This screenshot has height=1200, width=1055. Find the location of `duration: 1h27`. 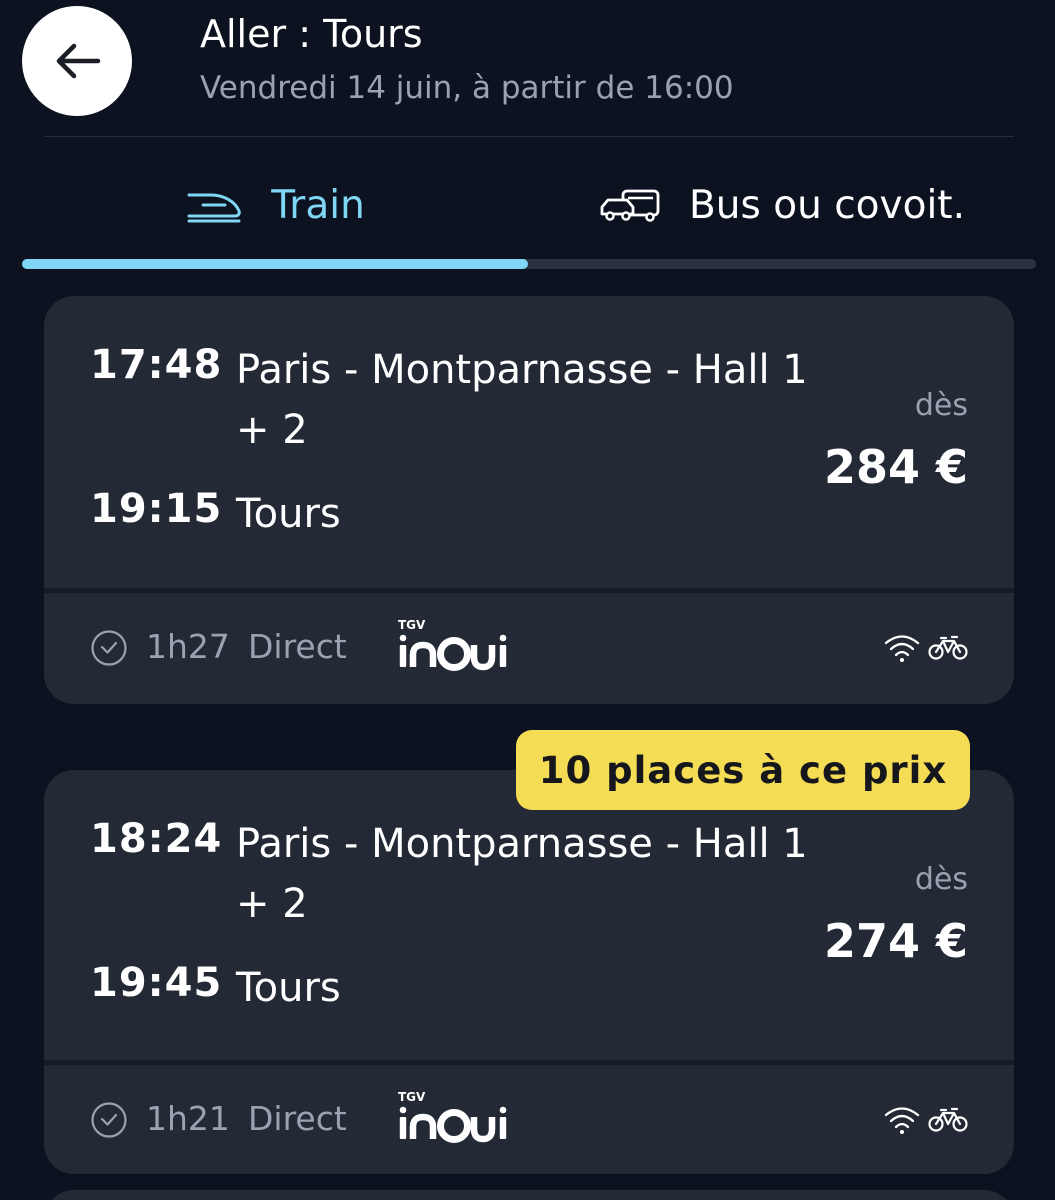

duration: 1h27 is located at coordinates (188, 646).